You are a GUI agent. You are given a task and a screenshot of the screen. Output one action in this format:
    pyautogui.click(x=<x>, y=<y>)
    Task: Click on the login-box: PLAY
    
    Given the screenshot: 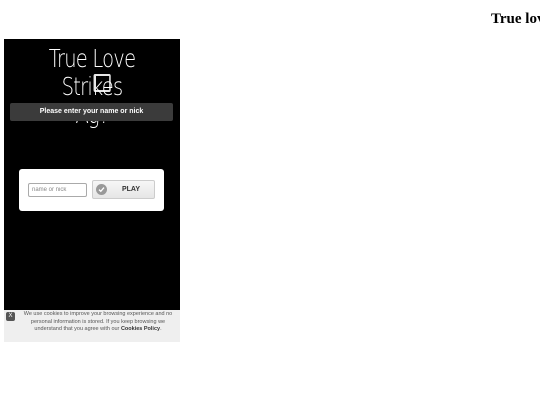 What is the action you would take?
    pyautogui.click(x=91, y=190)
    